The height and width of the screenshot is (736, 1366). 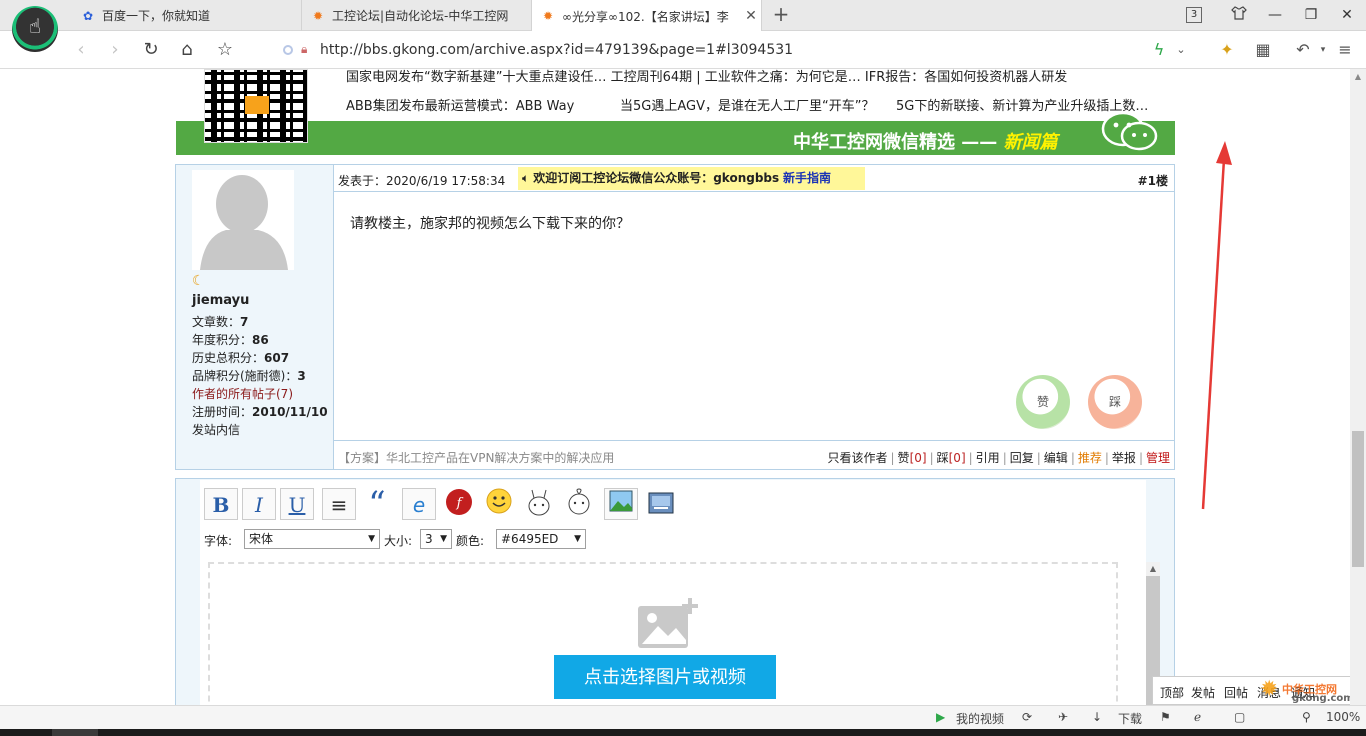 What do you see at coordinates (312, 539) in the screenshot?
I see `font-select: 宋体 ▼` at bounding box center [312, 539].